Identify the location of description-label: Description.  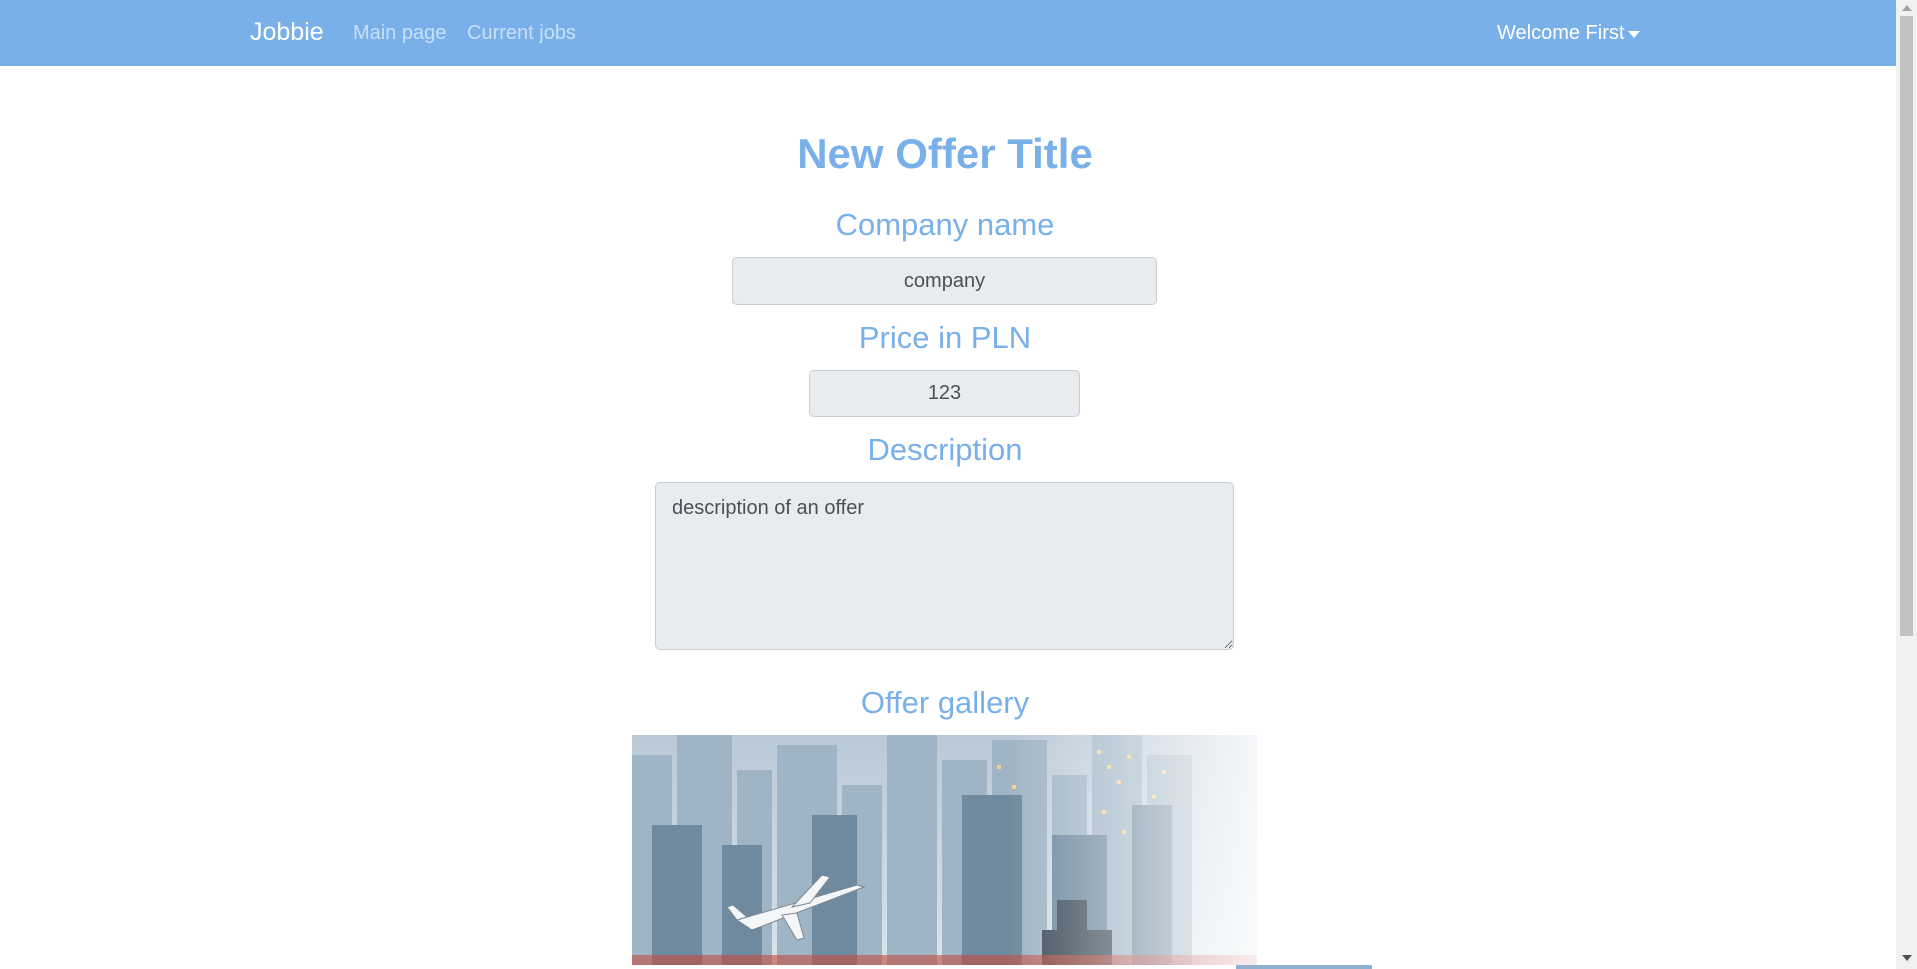
(945, 449).